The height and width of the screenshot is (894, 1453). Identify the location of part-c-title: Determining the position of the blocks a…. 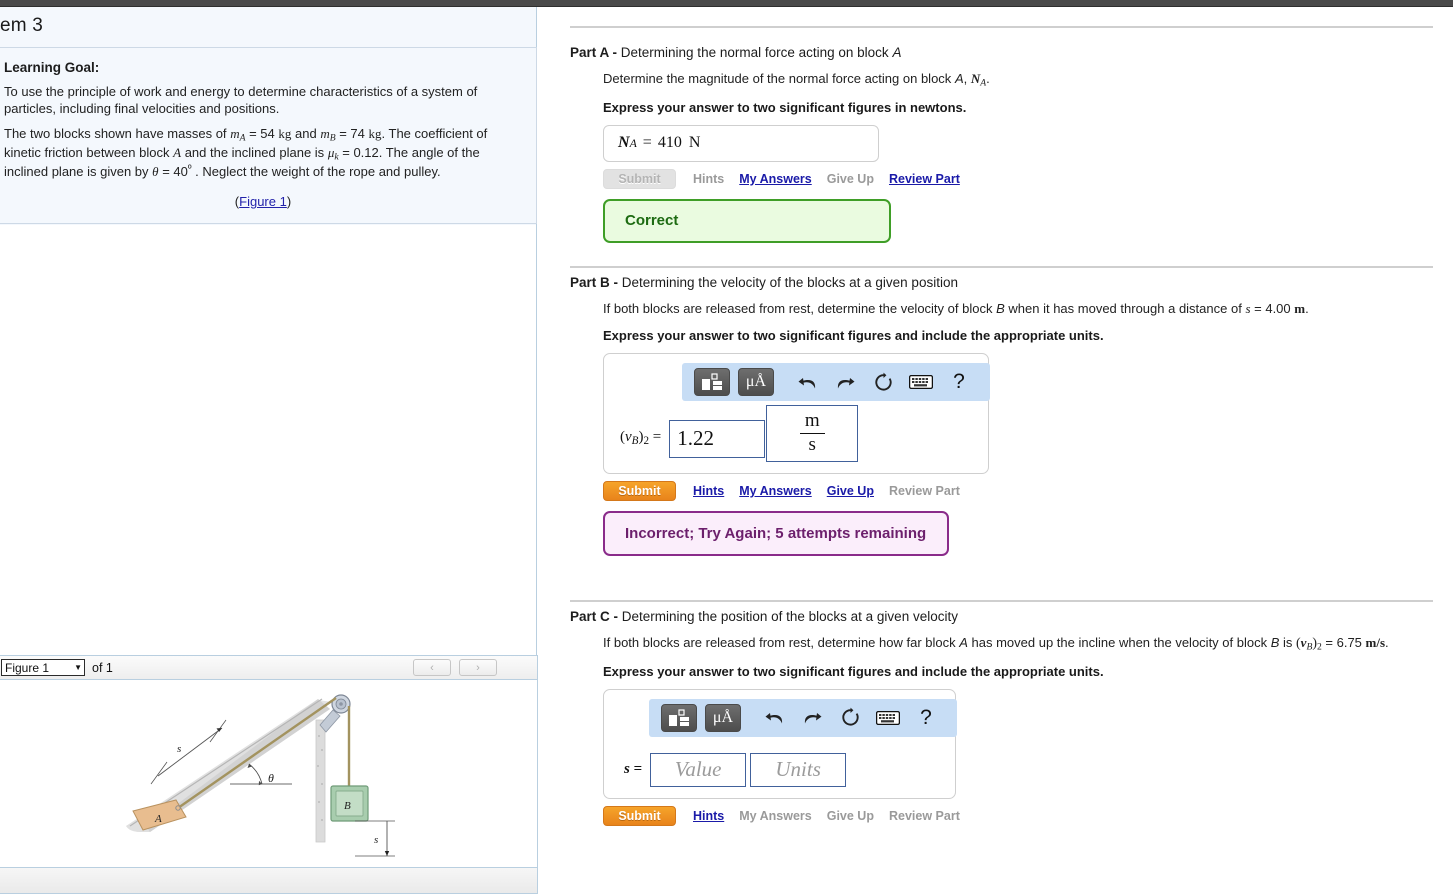
(789, 616).